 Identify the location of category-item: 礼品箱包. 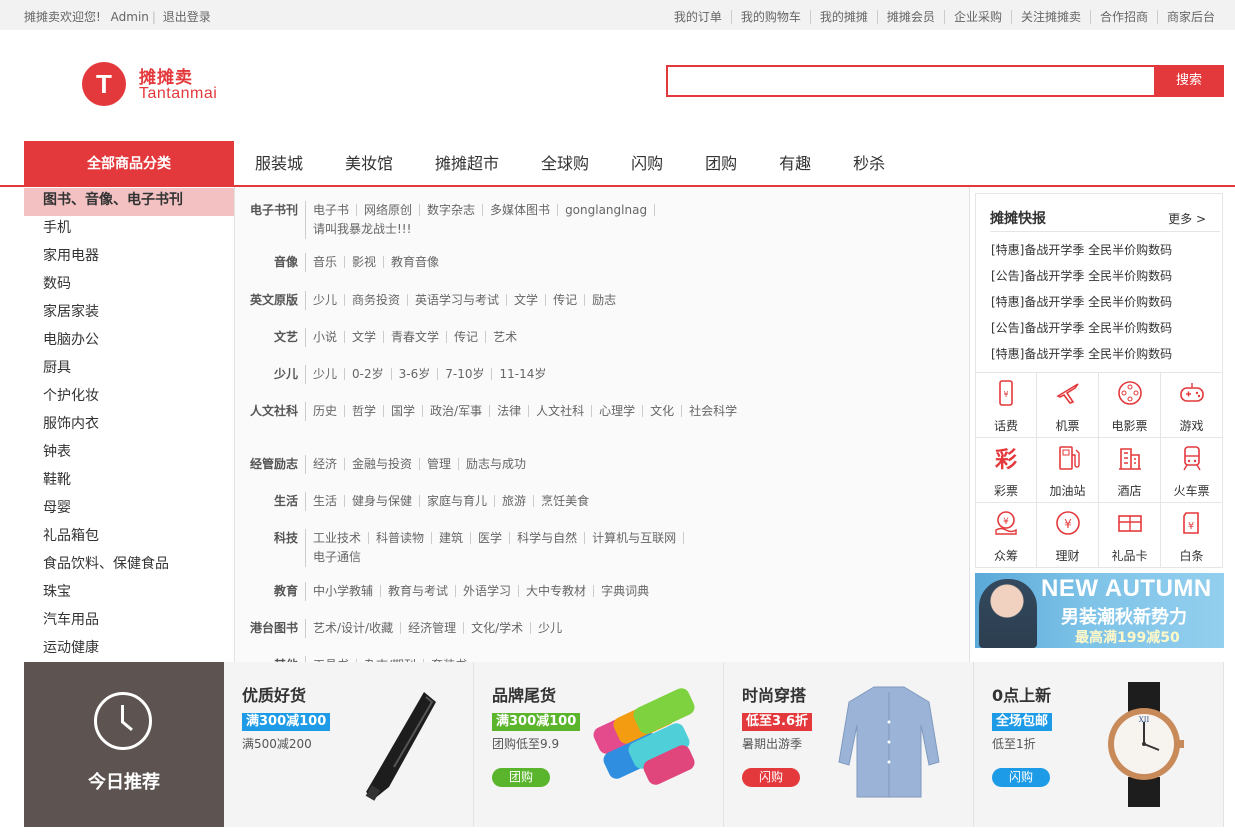
(129, 538).